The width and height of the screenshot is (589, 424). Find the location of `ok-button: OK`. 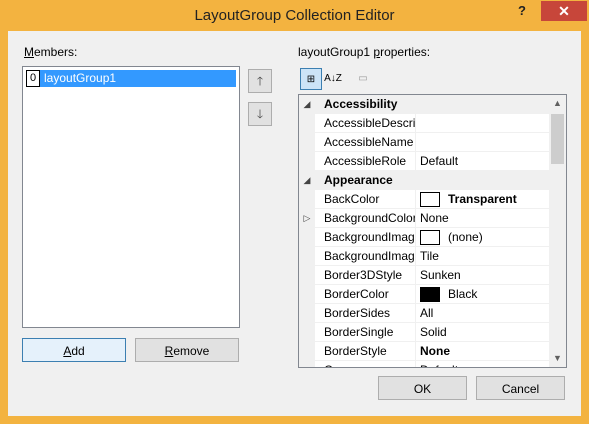

ok-button: OK is located at coordinates (422, 388).